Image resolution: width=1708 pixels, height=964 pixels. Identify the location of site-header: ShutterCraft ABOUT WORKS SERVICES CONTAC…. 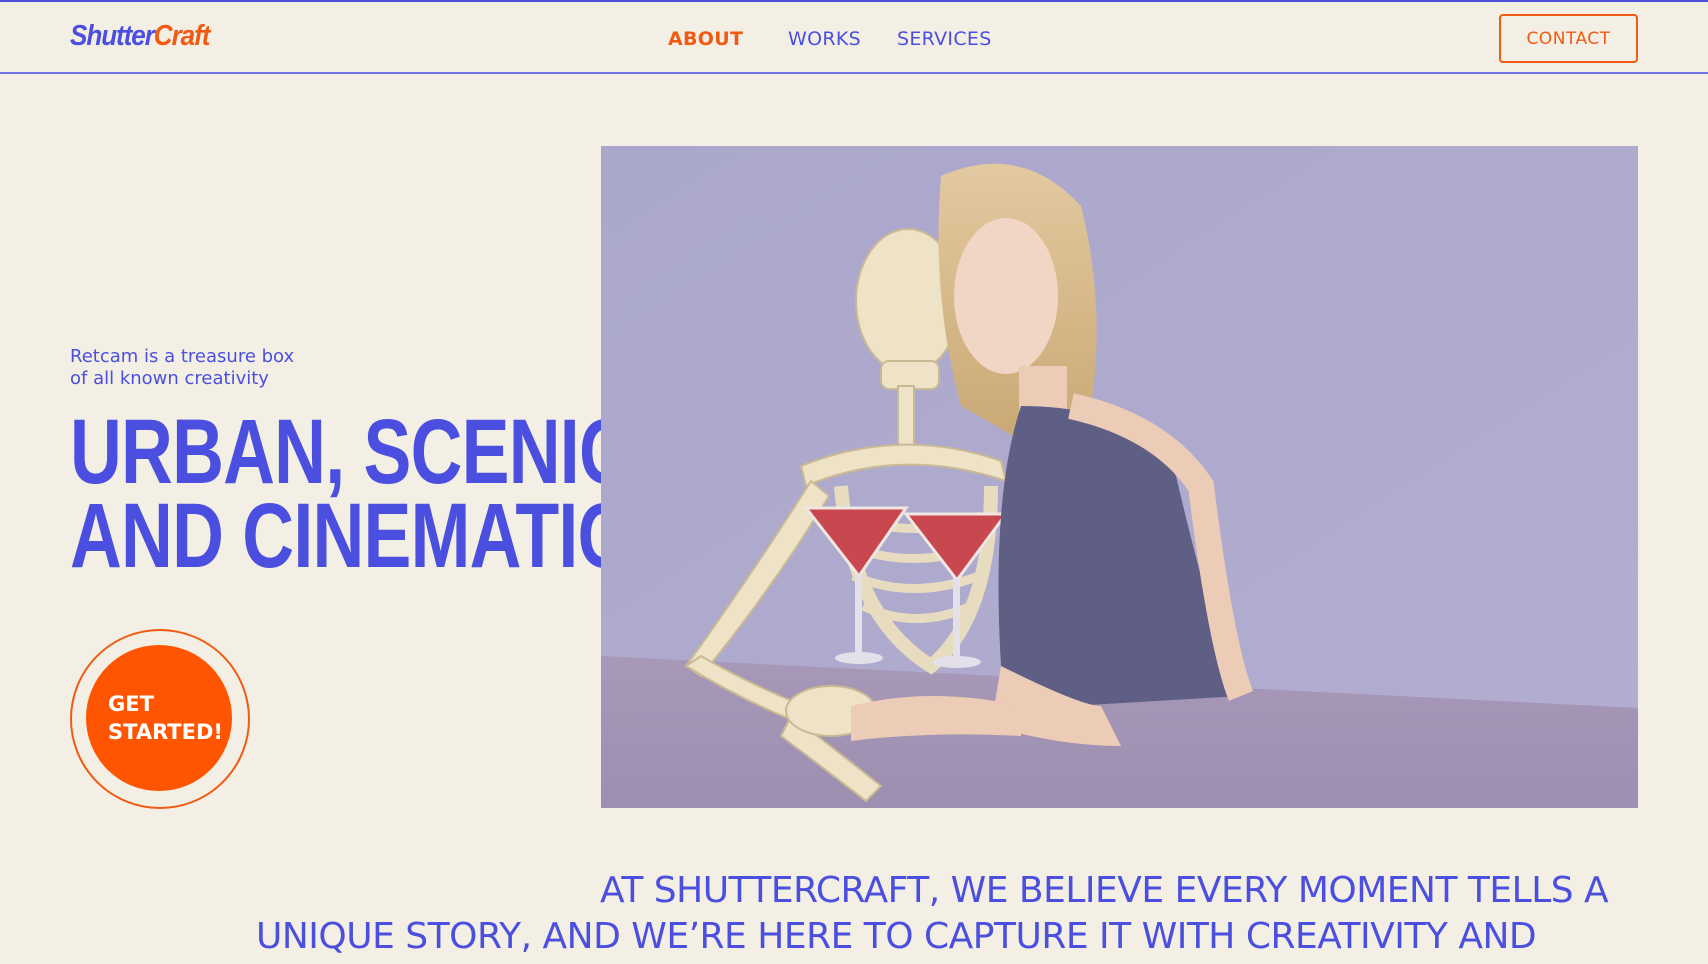
(854, 37).